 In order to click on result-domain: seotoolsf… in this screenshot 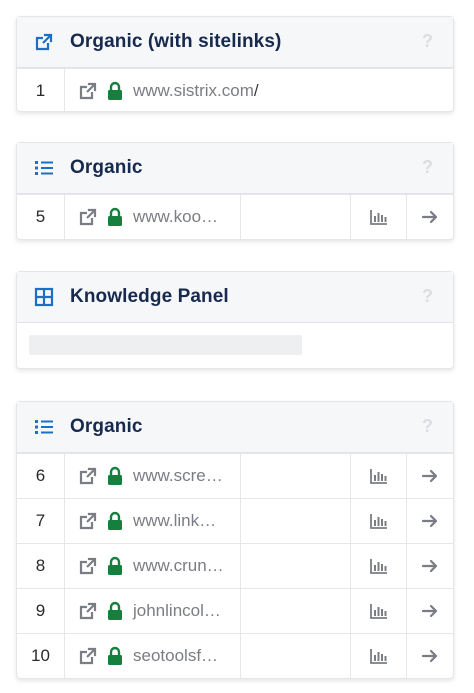, I will do `click(175, 656)`.